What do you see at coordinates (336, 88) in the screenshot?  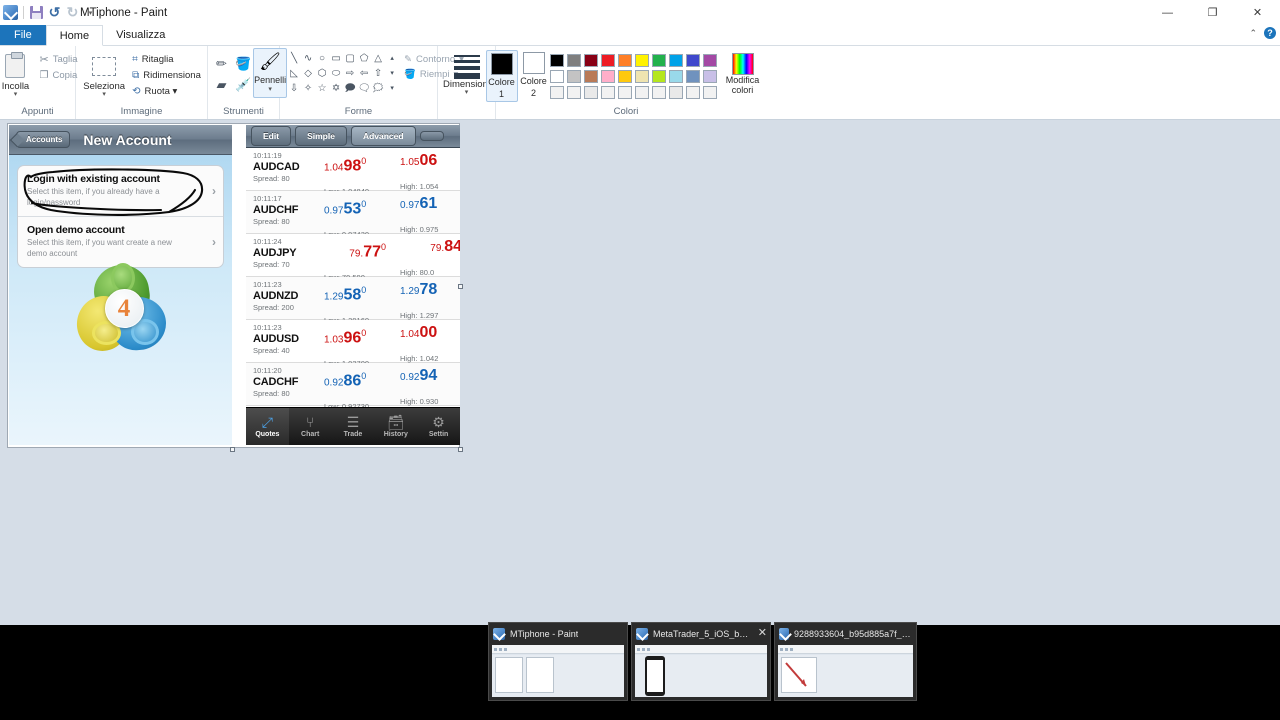 I see `shape-six-point-star-icon: ✡` at bounding box center [336, 88].